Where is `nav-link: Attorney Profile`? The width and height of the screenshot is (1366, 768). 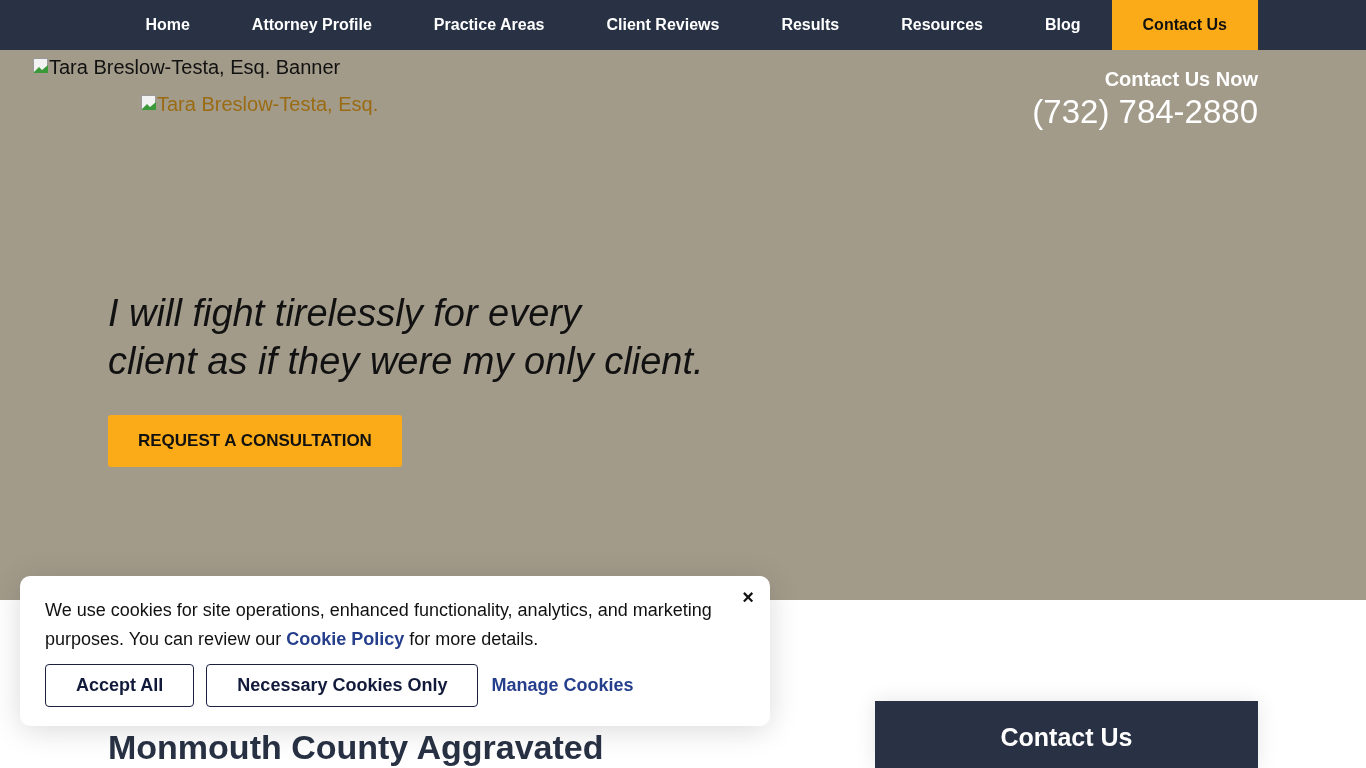
nav-link: Attorney Profile is located at coordinates (311, 25).